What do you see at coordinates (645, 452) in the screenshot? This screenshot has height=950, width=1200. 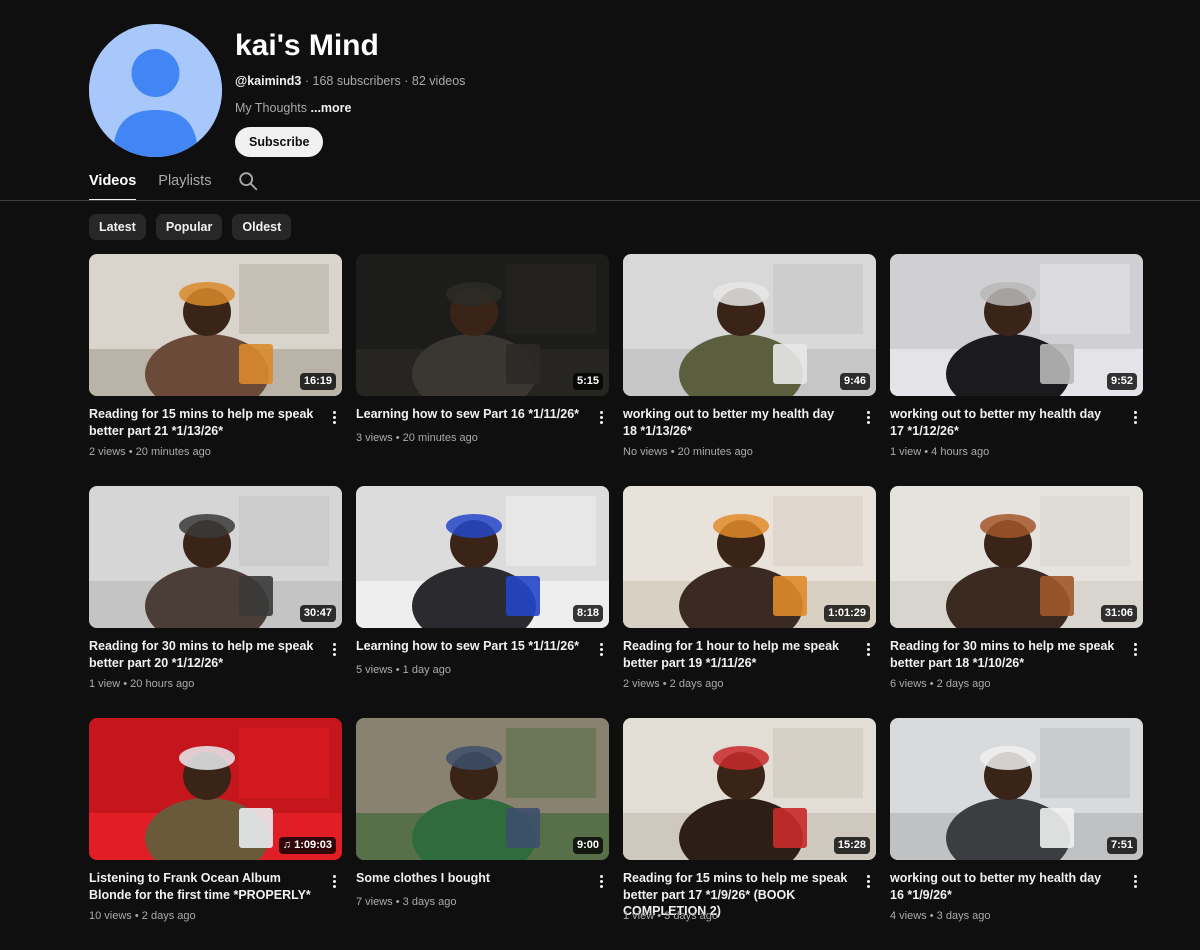 I see `view-count: No views` at bounding box center [645, 452].